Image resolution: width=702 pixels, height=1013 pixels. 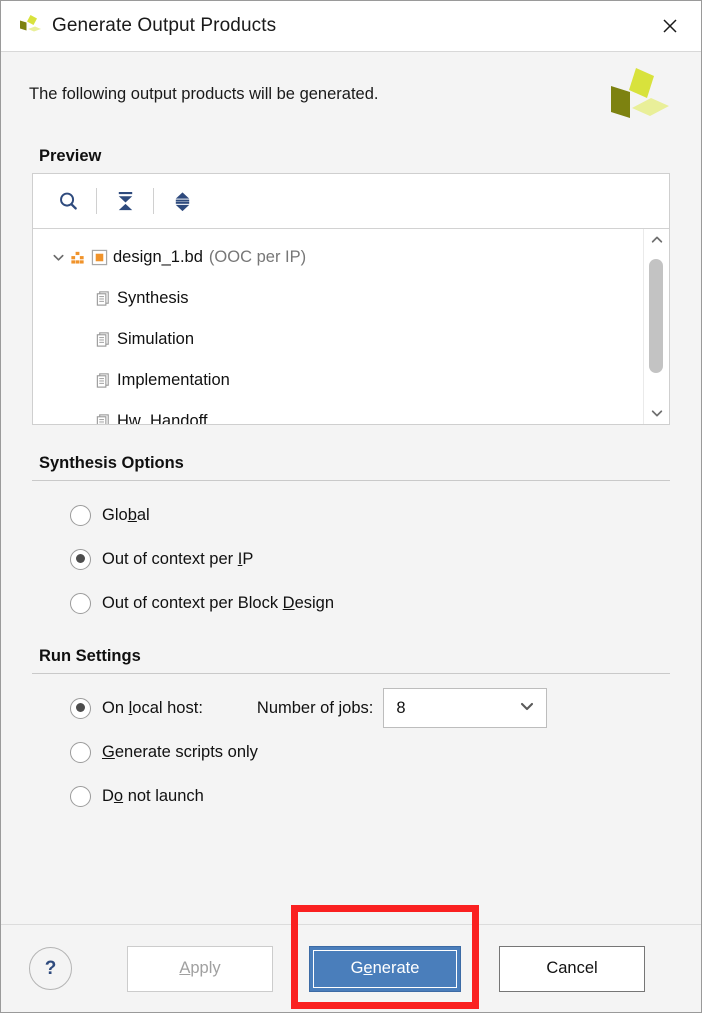 What do you see at coordinates (50, 968) in the screenshot?
I see `help-button: ?` at bounding box center [50, 968].